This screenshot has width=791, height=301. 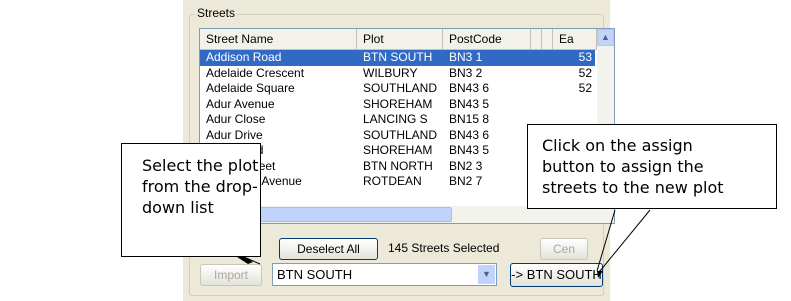 I want to click on column-header-postcode: PostCode, so click(x=487, y=39).